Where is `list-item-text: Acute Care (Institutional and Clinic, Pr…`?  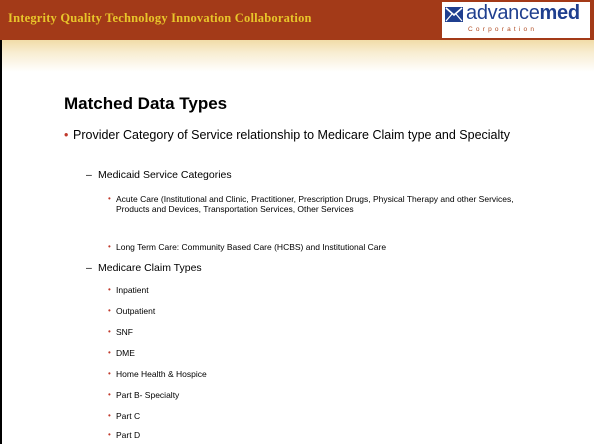 list-item-text: Acute Care (Institutional and Clinic, Pr… is located at coordinates (315, 204).